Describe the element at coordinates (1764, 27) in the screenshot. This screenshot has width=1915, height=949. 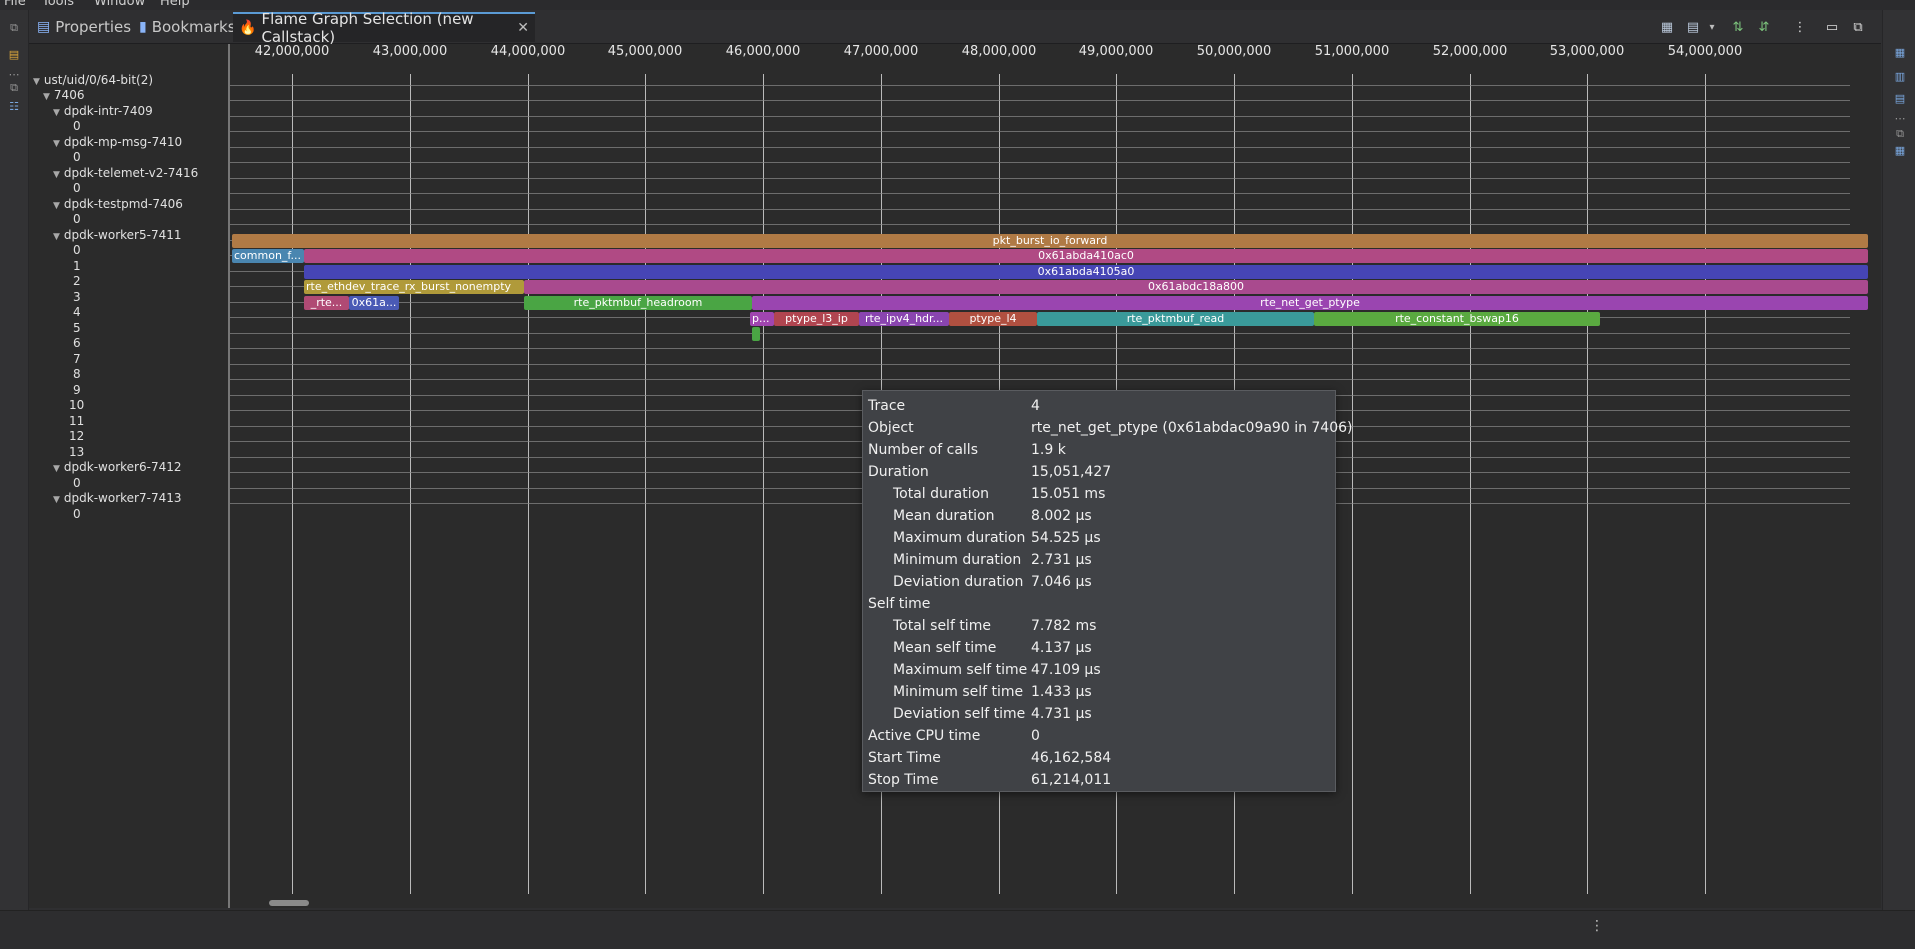
I see `sort-by-id-icon: ⇵` at that location.